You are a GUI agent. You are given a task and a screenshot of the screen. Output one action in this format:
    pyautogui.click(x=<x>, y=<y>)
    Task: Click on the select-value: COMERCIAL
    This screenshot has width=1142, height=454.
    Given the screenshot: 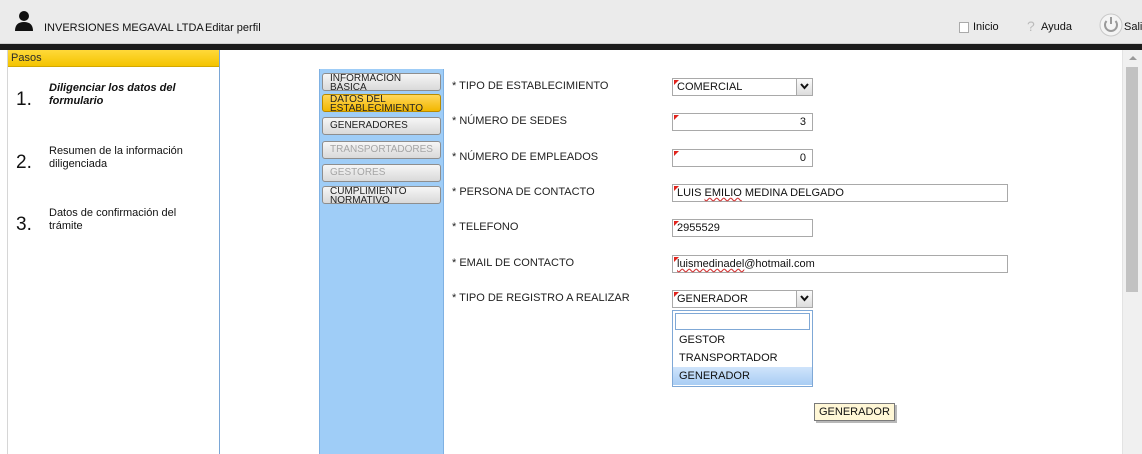 What is the action you would take?
    pyautogui.click(x=710, y=87)
    